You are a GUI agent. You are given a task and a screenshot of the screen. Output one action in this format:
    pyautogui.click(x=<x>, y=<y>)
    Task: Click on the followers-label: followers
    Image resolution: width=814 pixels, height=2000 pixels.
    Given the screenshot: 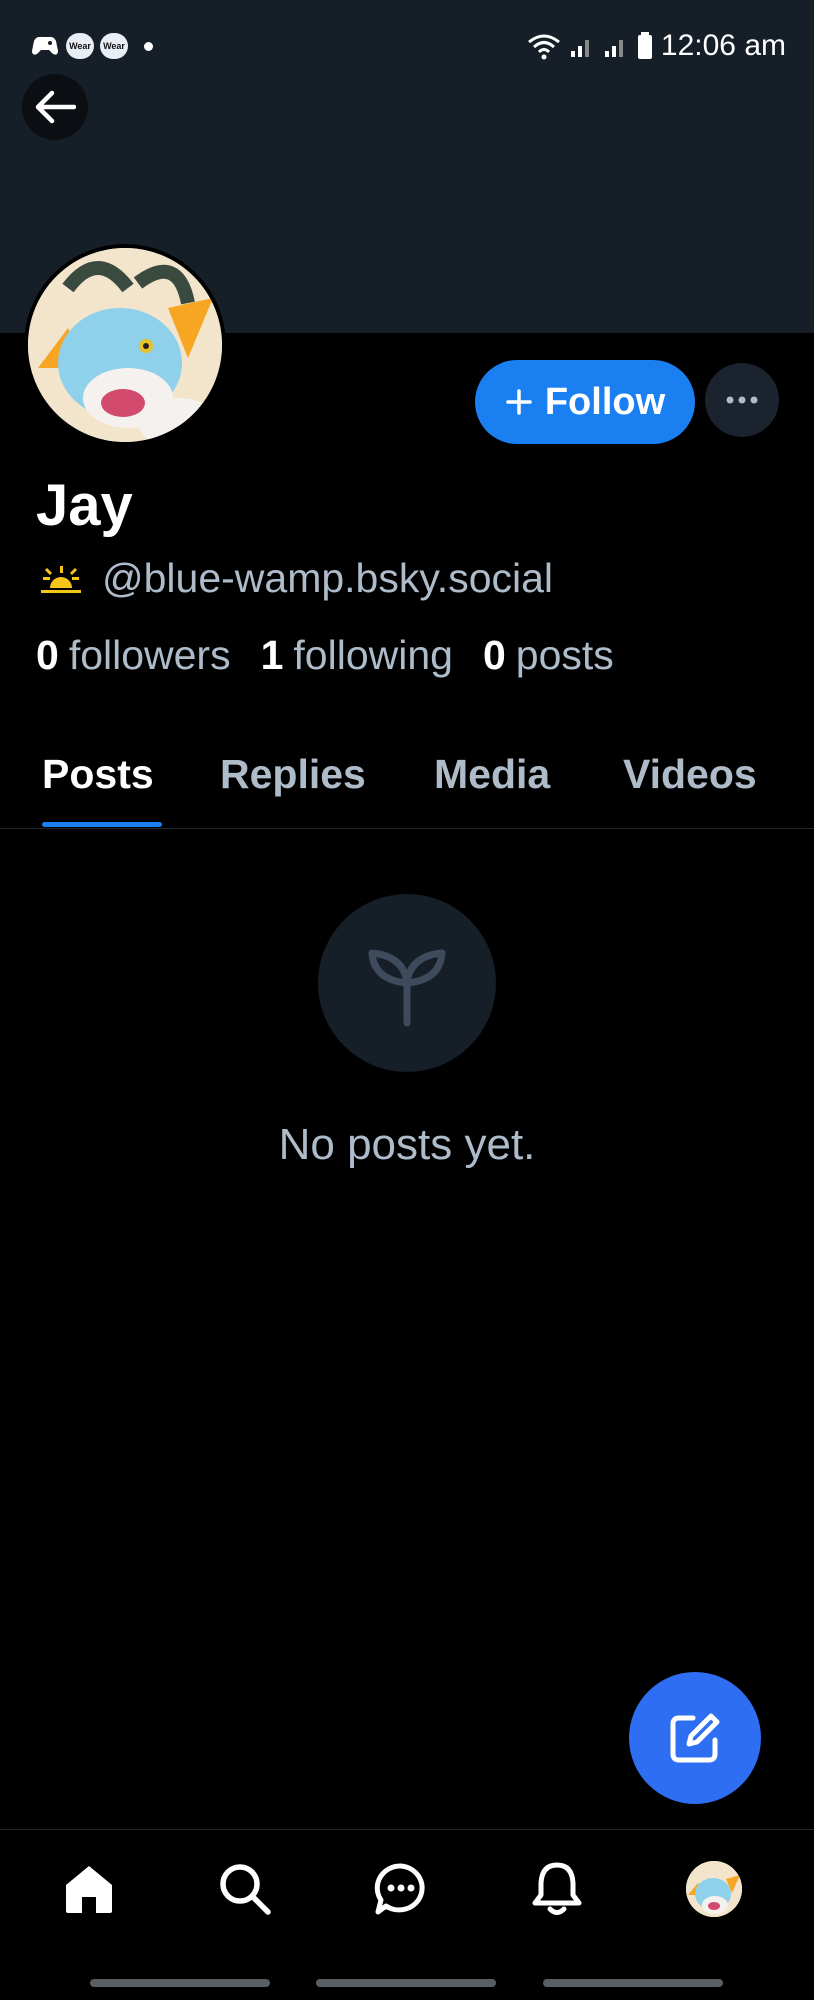 What is the action you would take?
    pyautogui.click(x=150, y=655)
    